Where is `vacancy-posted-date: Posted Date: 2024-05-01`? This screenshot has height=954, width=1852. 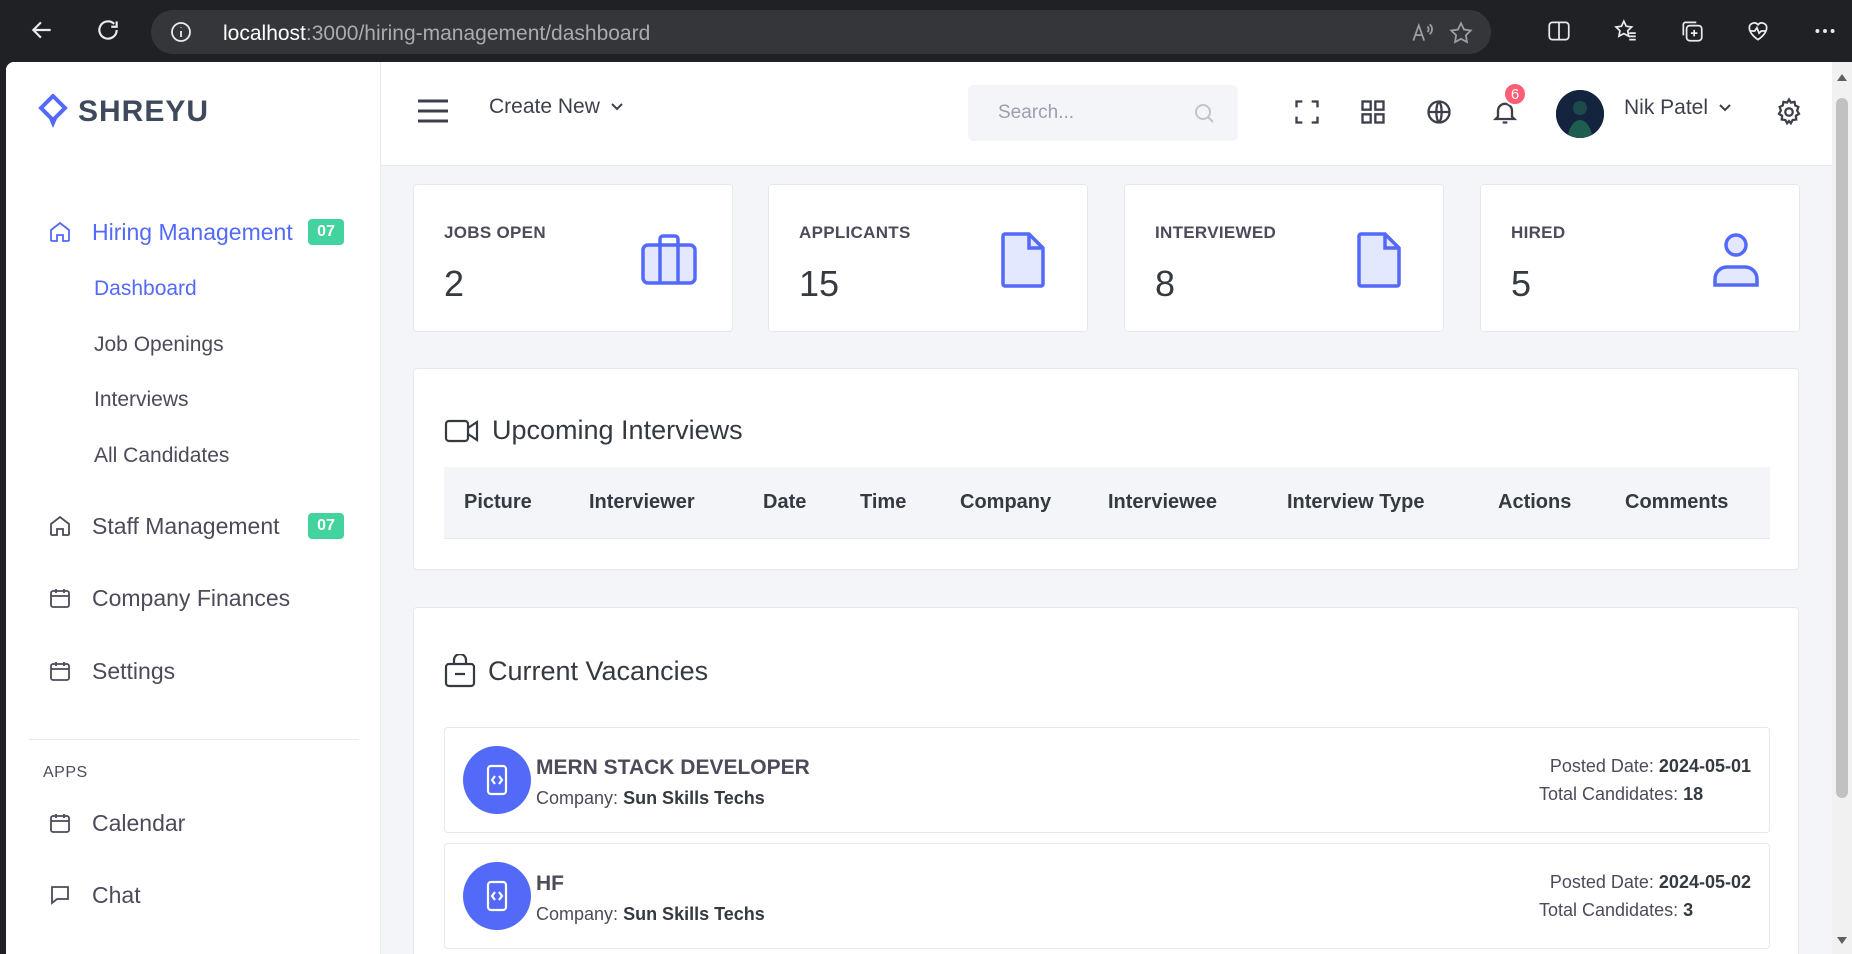
vacancy-posted-date: Posted Date: 2024-05-01 is located at coordinates (1650, 766).